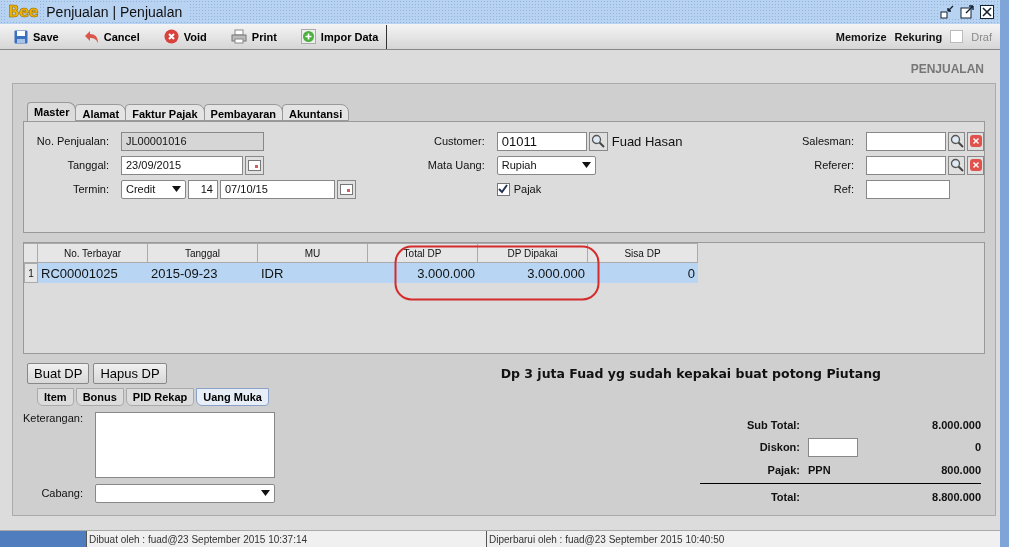 This screenshot has width=1009, height=547. I want to click on tax-code: PPN, so click(820, 470).